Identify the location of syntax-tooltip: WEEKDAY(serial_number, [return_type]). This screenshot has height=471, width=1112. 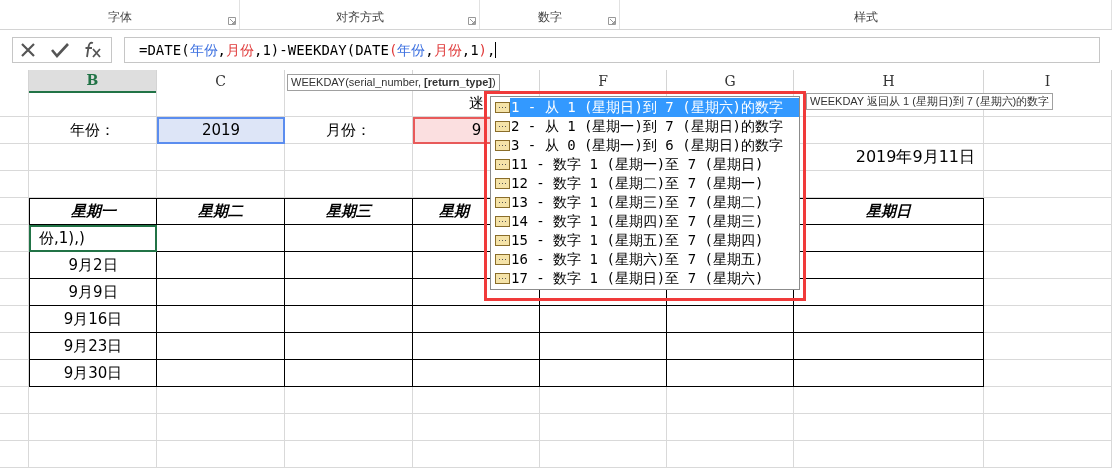
(393, 82).